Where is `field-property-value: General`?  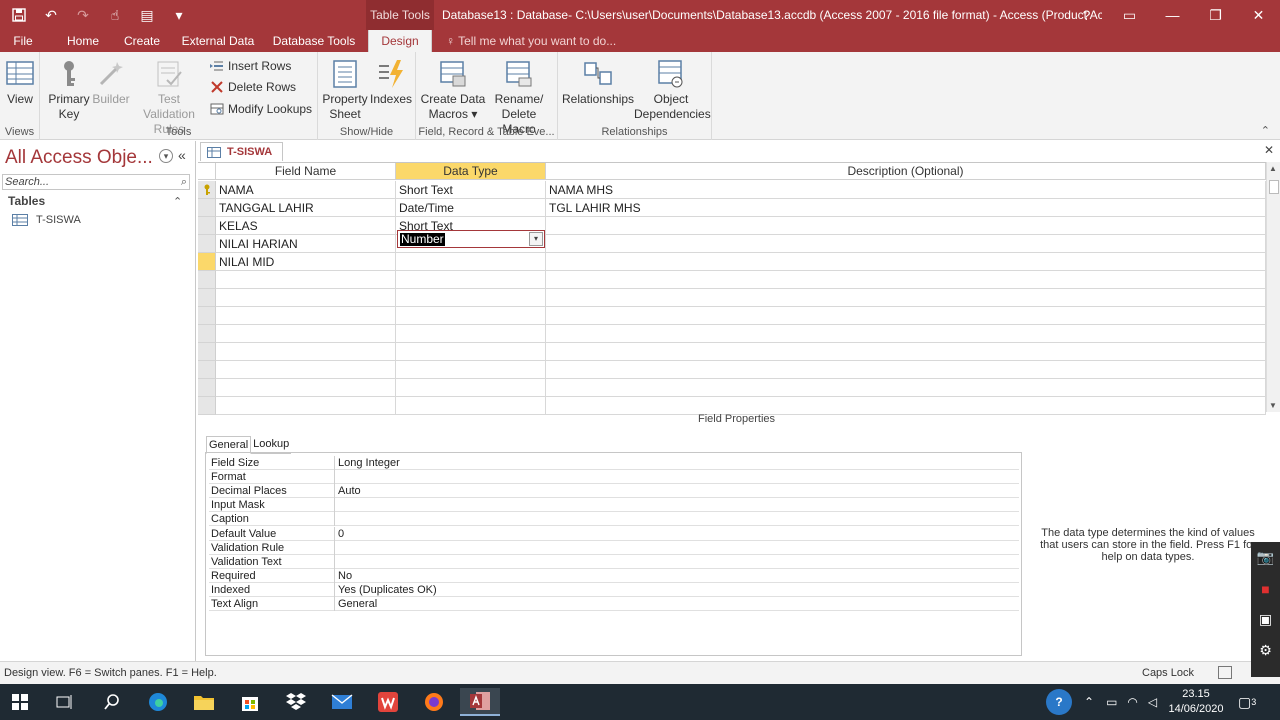 field-property-value: General is located at coordinates (357, 604).